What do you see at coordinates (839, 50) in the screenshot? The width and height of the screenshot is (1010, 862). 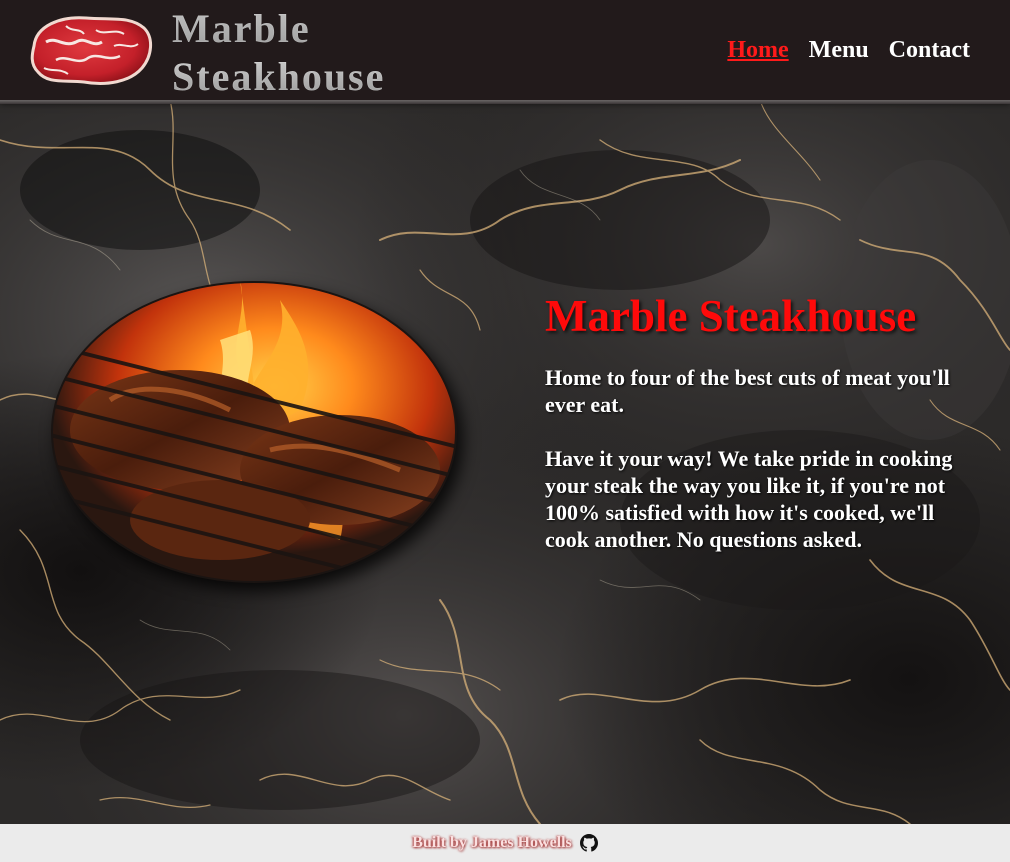 I see `nav-menu-link: Menu` at bounding box center [839, 50].